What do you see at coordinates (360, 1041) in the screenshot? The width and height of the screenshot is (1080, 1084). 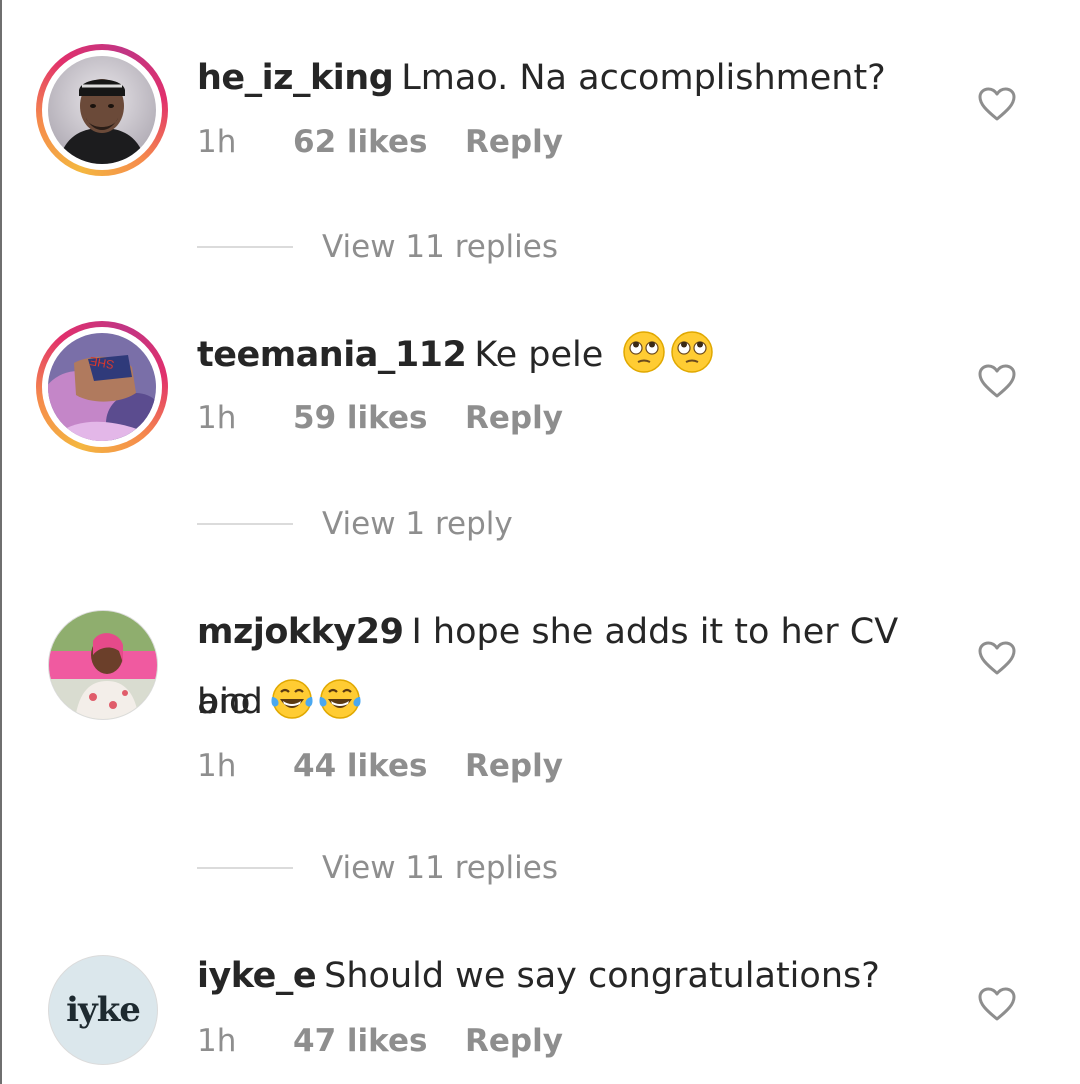 I see `comment-likes: 47 likes` at bounding box center [360, 1041].